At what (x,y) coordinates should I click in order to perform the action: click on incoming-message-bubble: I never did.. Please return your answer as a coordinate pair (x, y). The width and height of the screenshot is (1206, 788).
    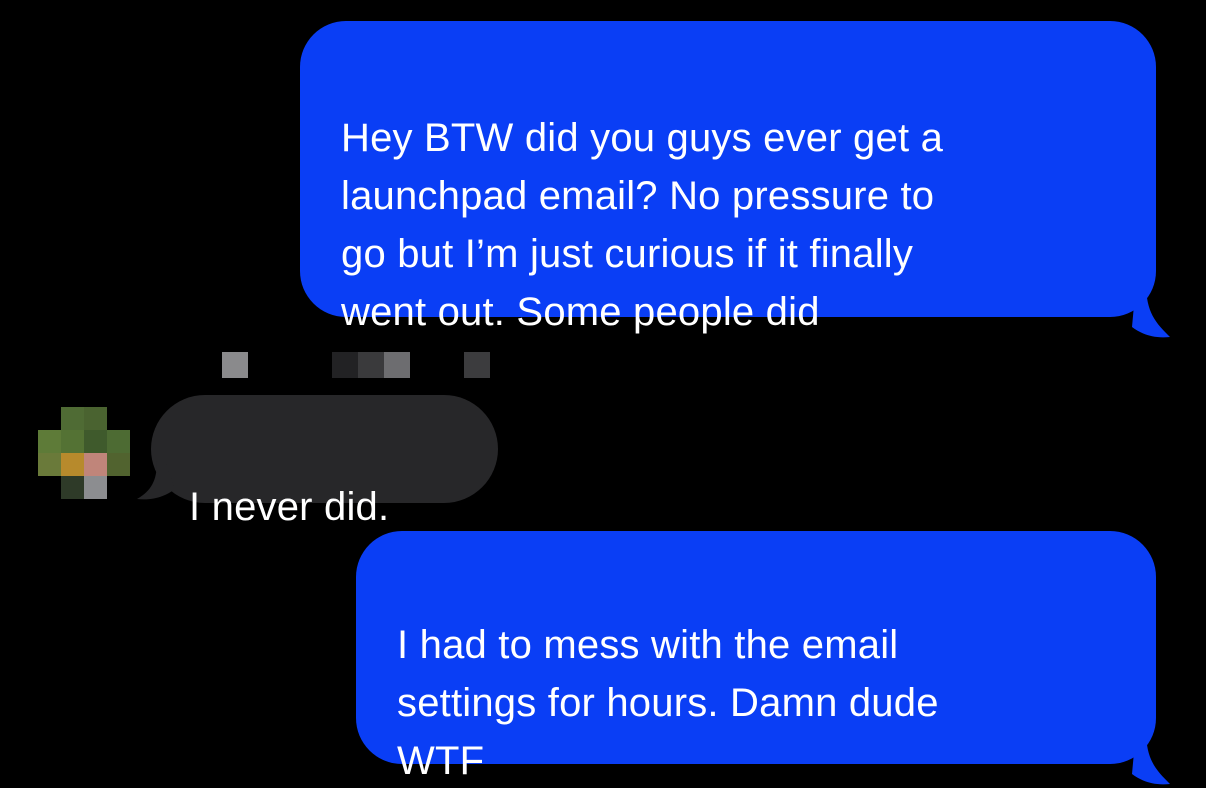
    Looking at the image, I should click on (317, 462).